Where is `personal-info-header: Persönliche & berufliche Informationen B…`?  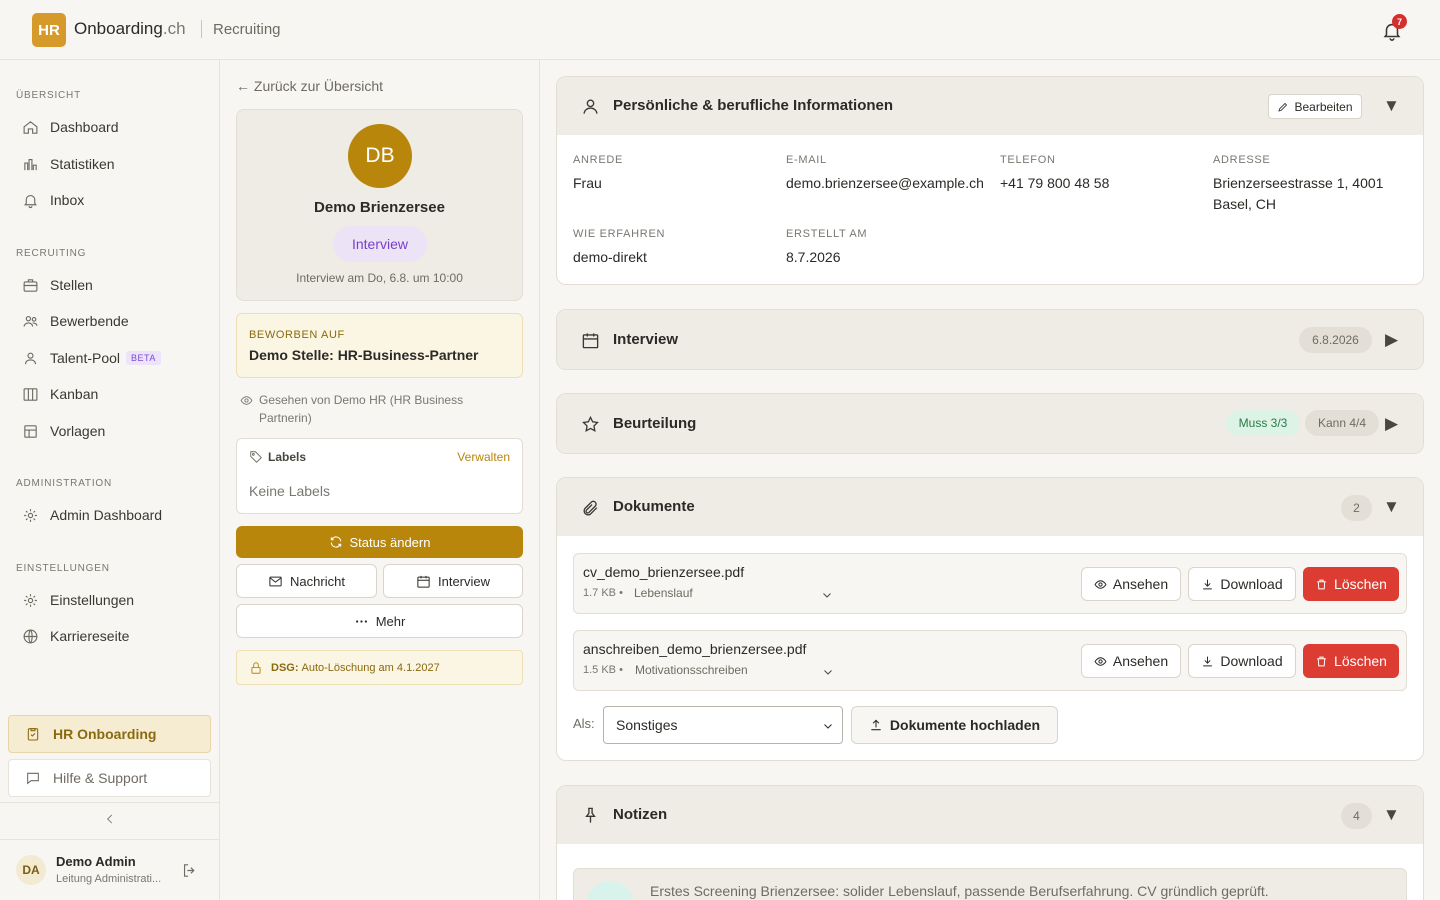
personal-info-header: Persönliche & berufliche Informationen B… is located at coordinates (990, 106).